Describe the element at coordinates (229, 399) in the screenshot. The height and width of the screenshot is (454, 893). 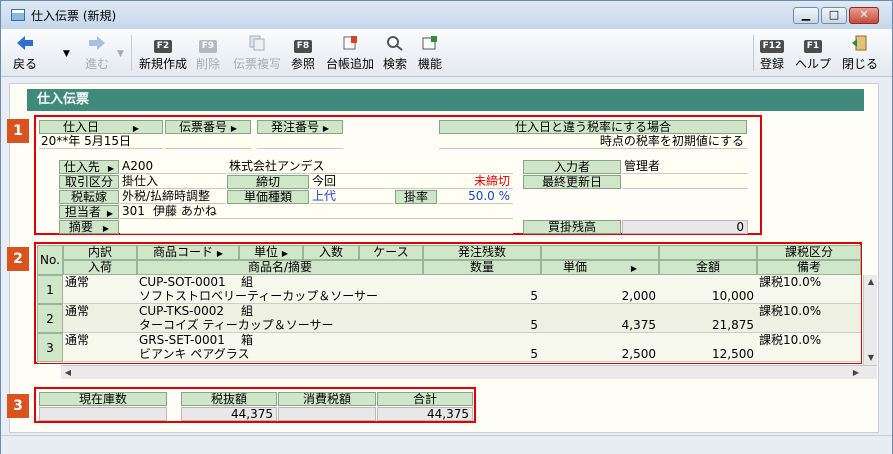
I see `subtotal-label: 税抜額` at that location.